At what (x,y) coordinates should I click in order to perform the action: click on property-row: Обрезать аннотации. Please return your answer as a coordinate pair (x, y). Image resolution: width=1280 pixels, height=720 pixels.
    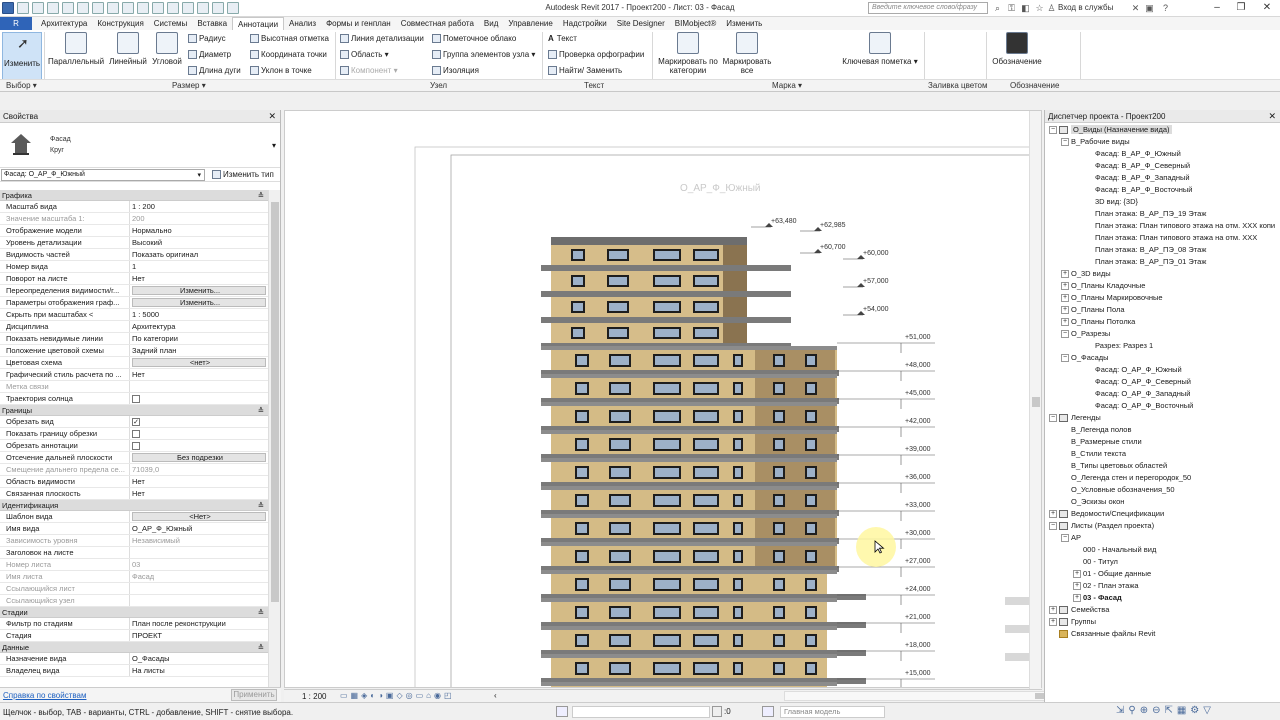
    Looking at the image, I should click on (134, 446).